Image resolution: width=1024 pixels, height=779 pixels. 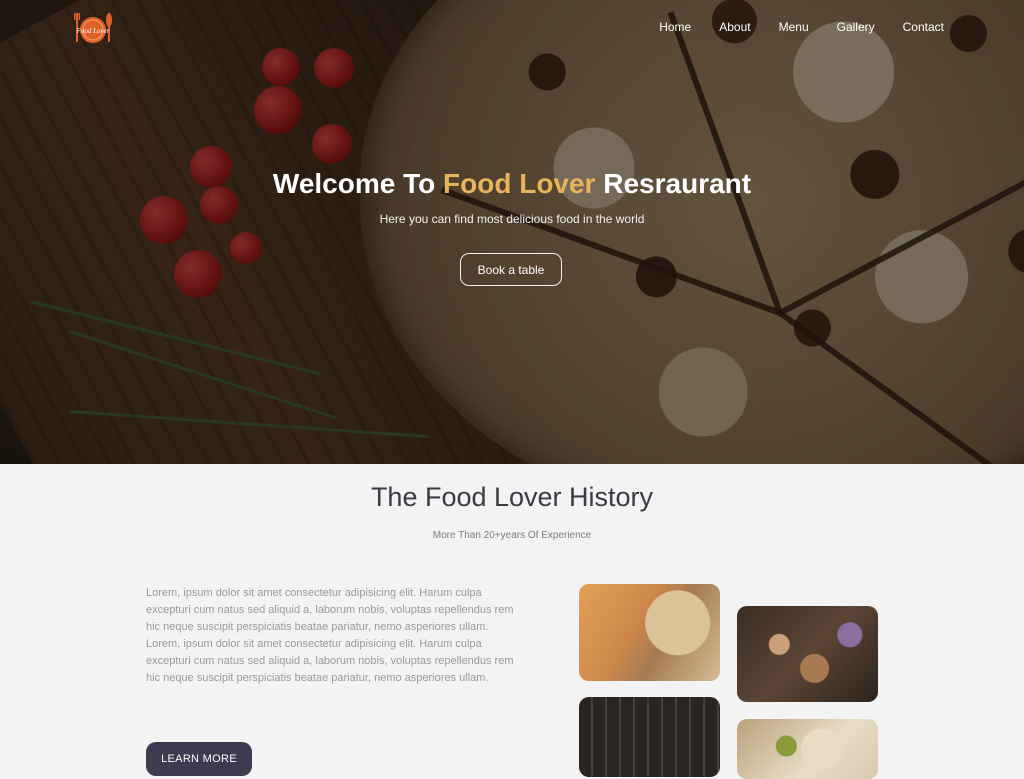 What do you see at coordinates (511, 269) in the screenshot?
I see `book-table-button: Book a table` at bounding box center [511, 269].